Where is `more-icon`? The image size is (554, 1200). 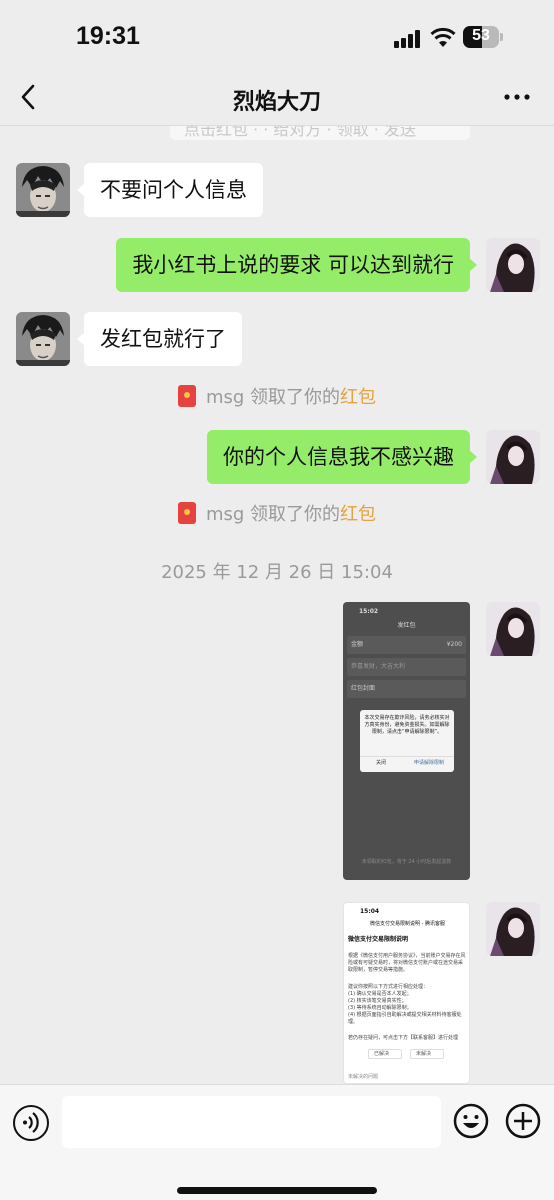 more-icon is located at coordinates (517, 97).